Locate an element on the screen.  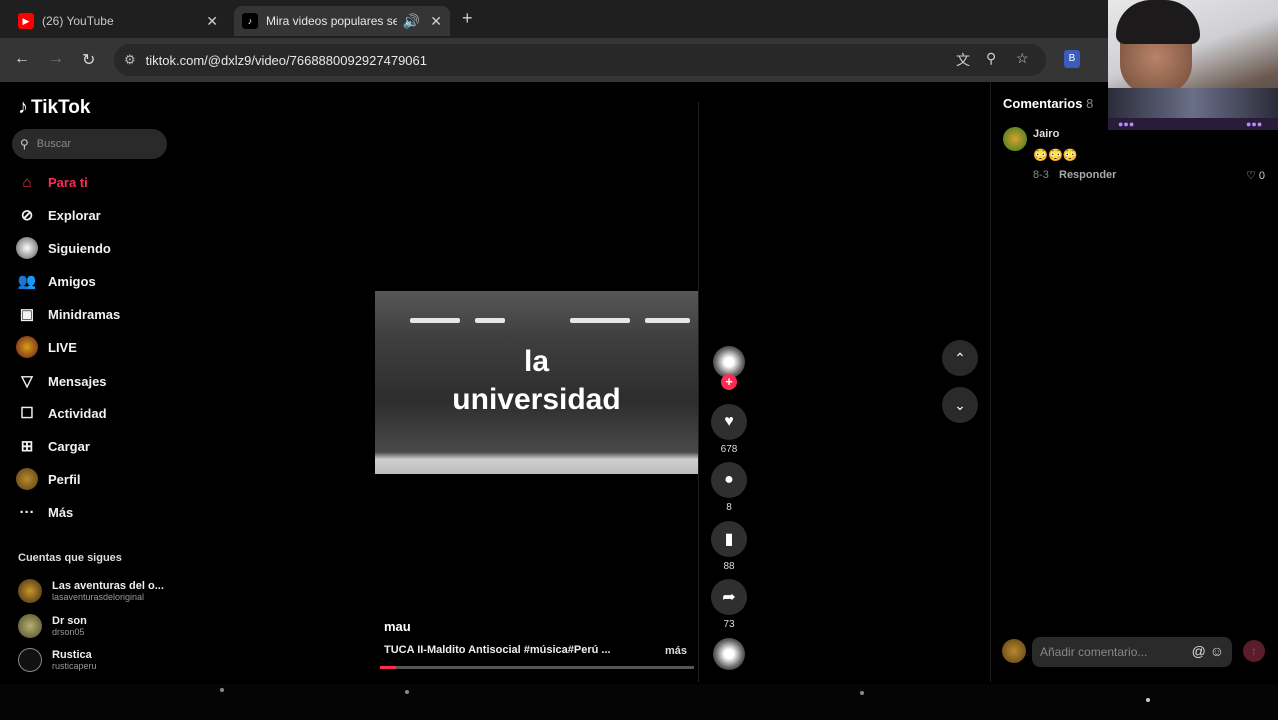
reload-button: ↻ is located at coordinates (88, 60).